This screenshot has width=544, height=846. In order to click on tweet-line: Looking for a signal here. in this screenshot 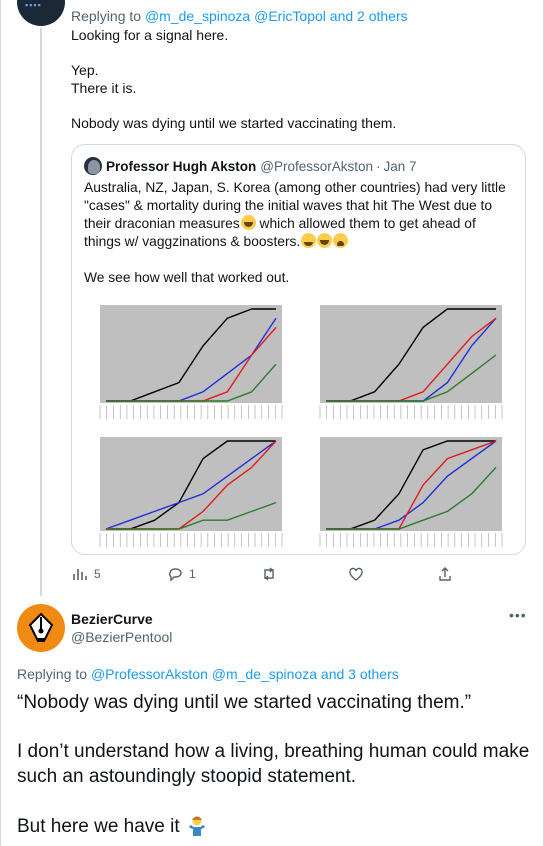, I will do `click(150, 35)`.